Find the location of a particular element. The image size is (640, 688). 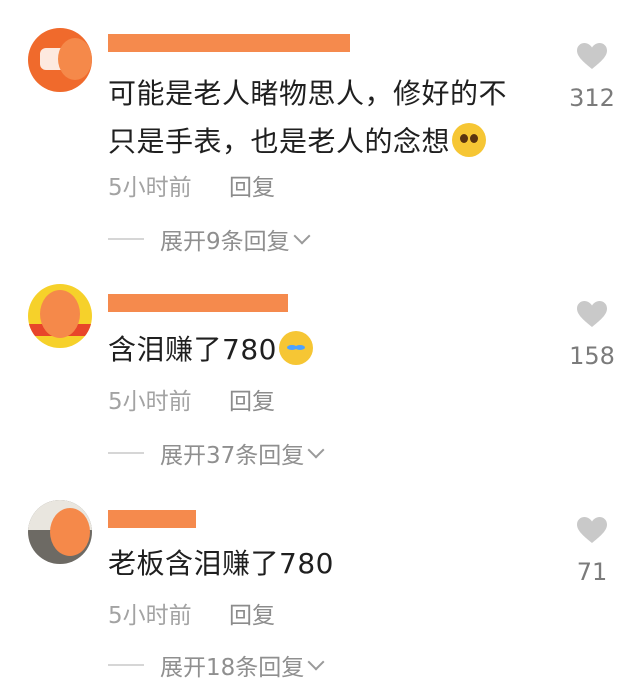

like-count: 71 is located at coordinates (592, 572).